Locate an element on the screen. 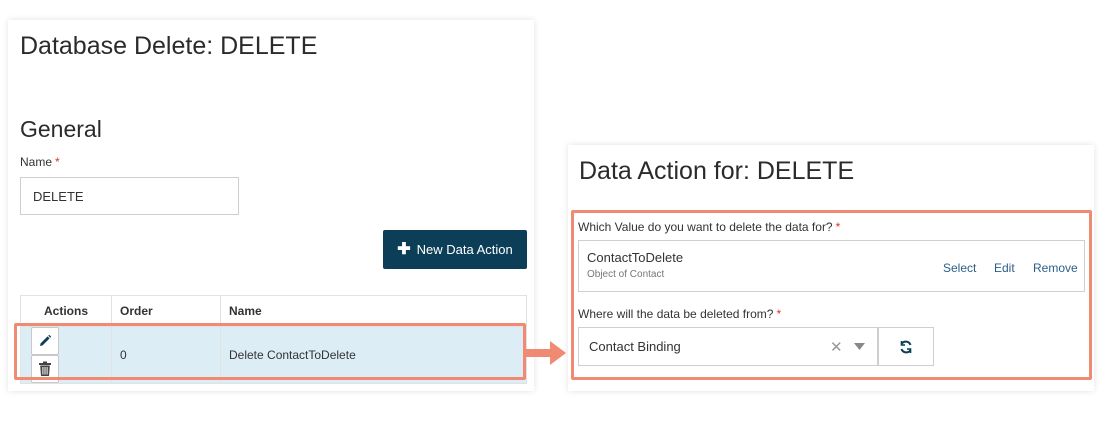  delete-row-button is located at coordinates (45, 369).